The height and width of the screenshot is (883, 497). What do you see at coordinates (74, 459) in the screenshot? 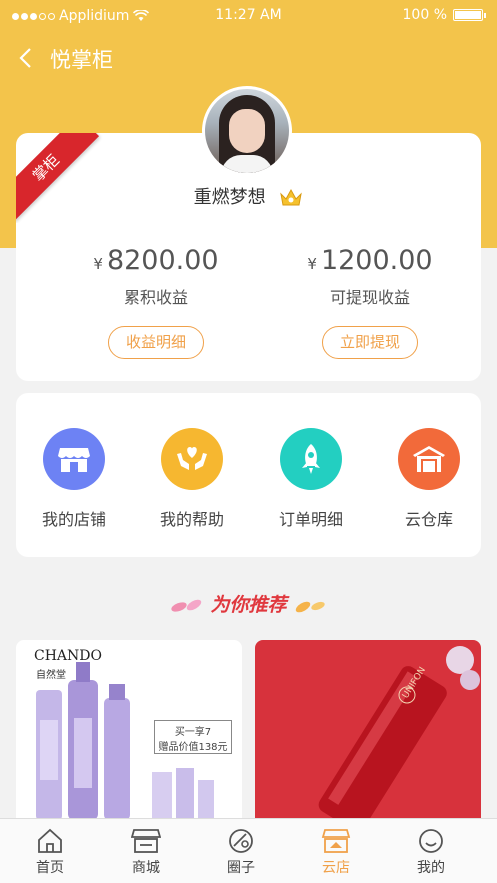
I see `store-icon` at bounding box center [74, 459].